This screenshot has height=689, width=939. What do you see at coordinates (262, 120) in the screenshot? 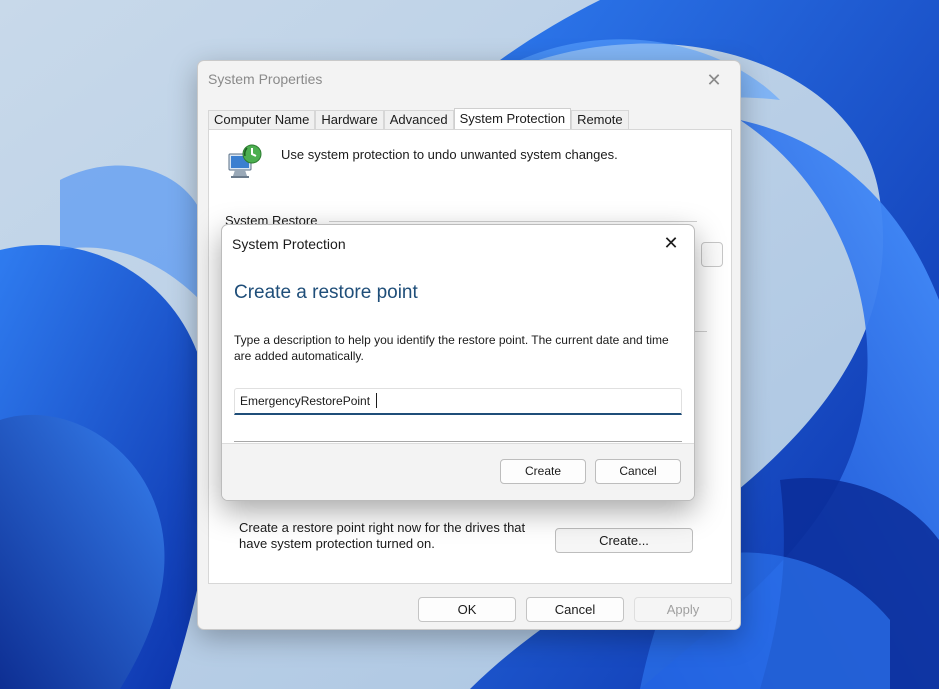
I see `tab-computer-name: Computer Name` at bounding box center [262, 120].